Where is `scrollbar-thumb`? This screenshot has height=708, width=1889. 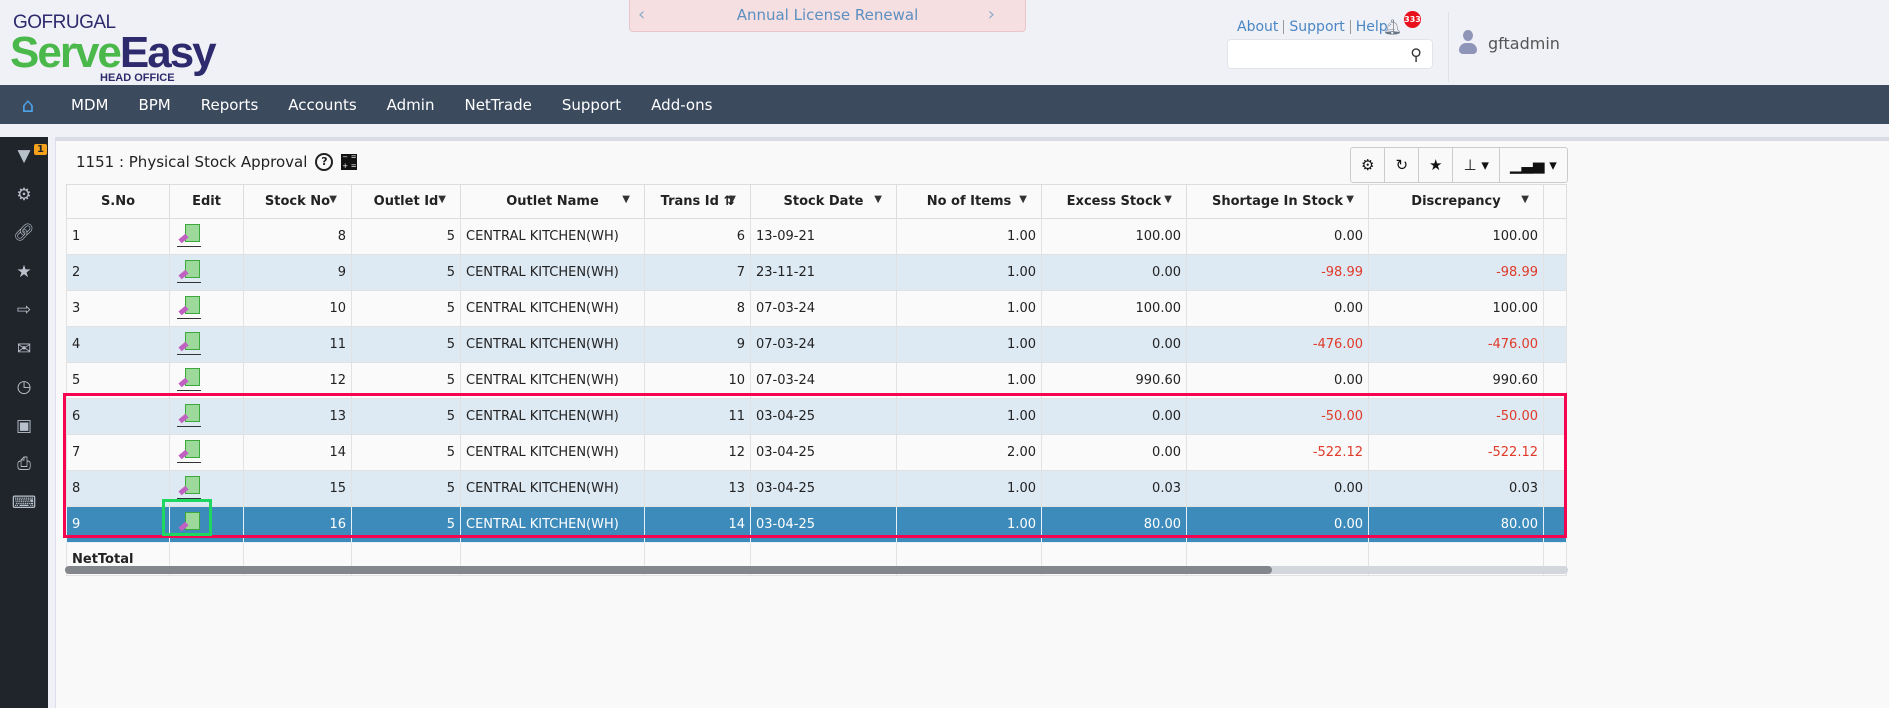 scrollbar-thumb is located at coordinates (668, 570).